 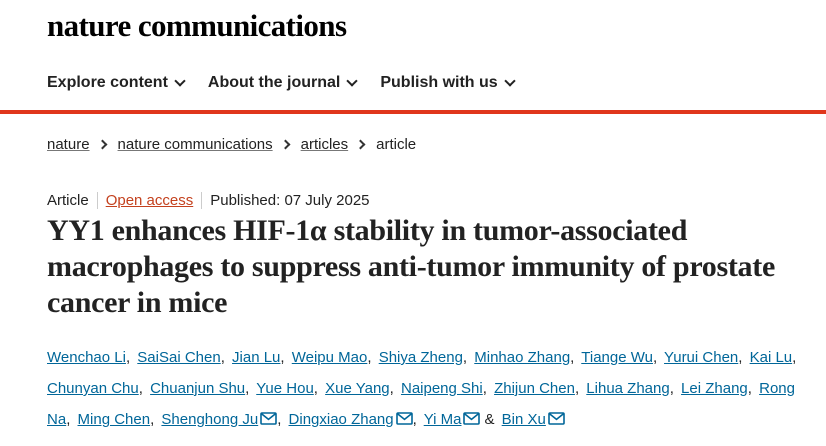 I want to click on author-link: Chunyan Chu, so click(x=93, y=388).